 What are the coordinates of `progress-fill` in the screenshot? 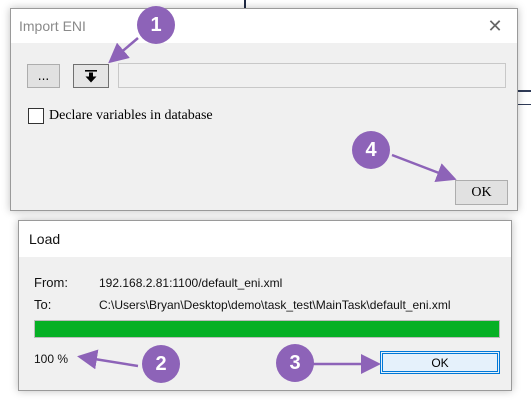 It's located at (267, 329).